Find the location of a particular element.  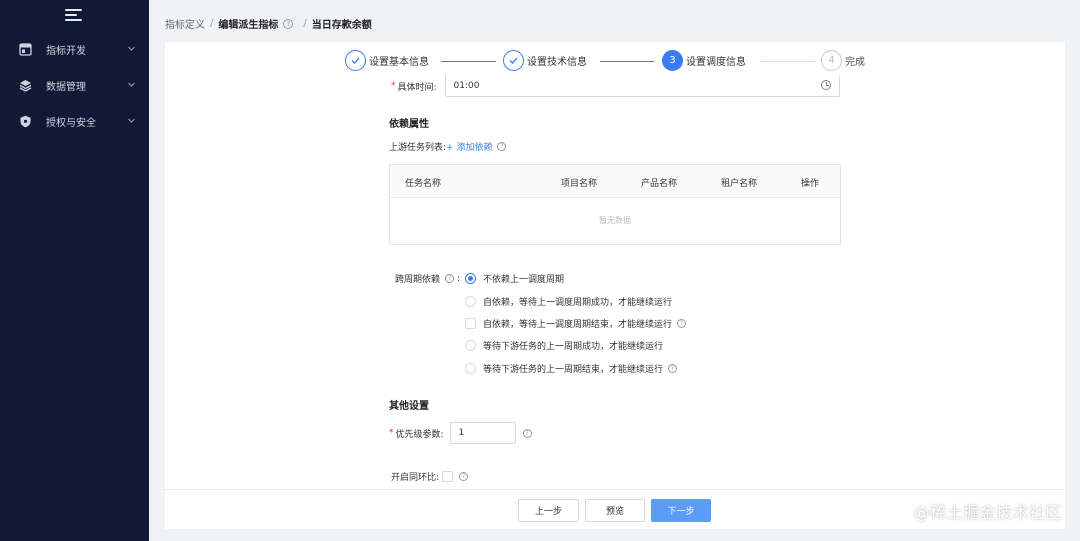

step-number: 3 is located at coordinates (672, 60).